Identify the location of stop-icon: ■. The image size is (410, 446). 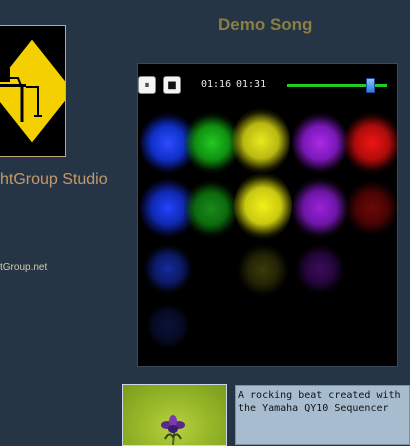
(172, 85).